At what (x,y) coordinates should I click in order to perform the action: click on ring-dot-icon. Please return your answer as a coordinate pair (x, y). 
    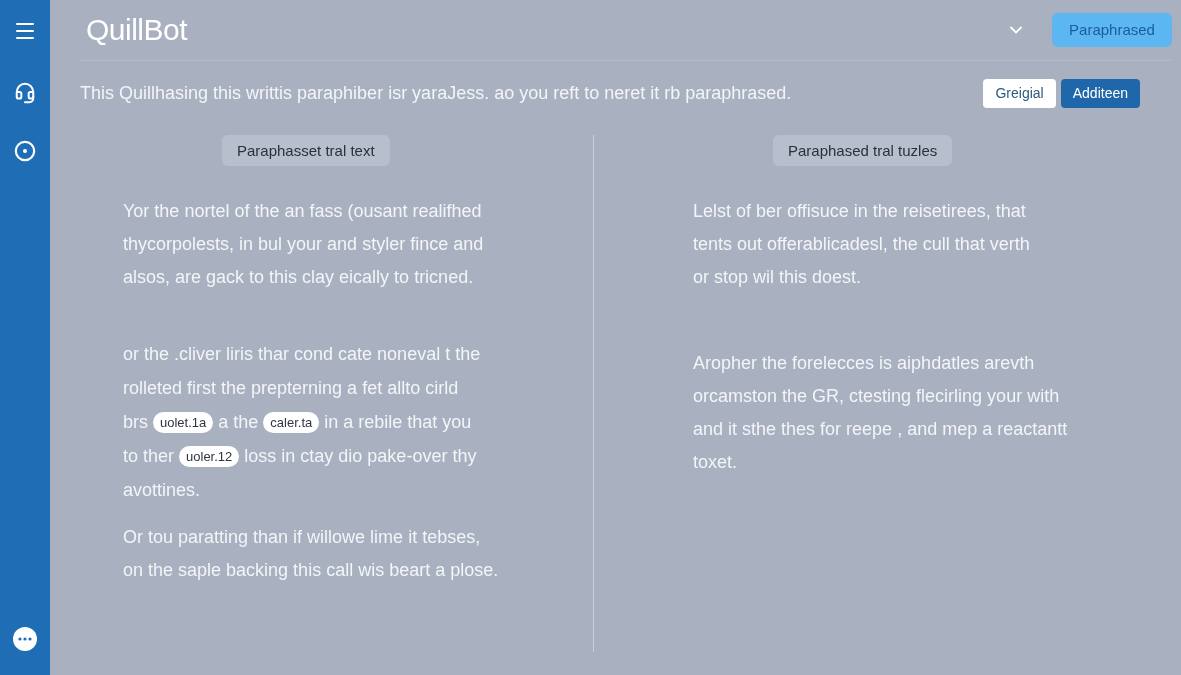
    Looking at the image, I should click on (25, 151).